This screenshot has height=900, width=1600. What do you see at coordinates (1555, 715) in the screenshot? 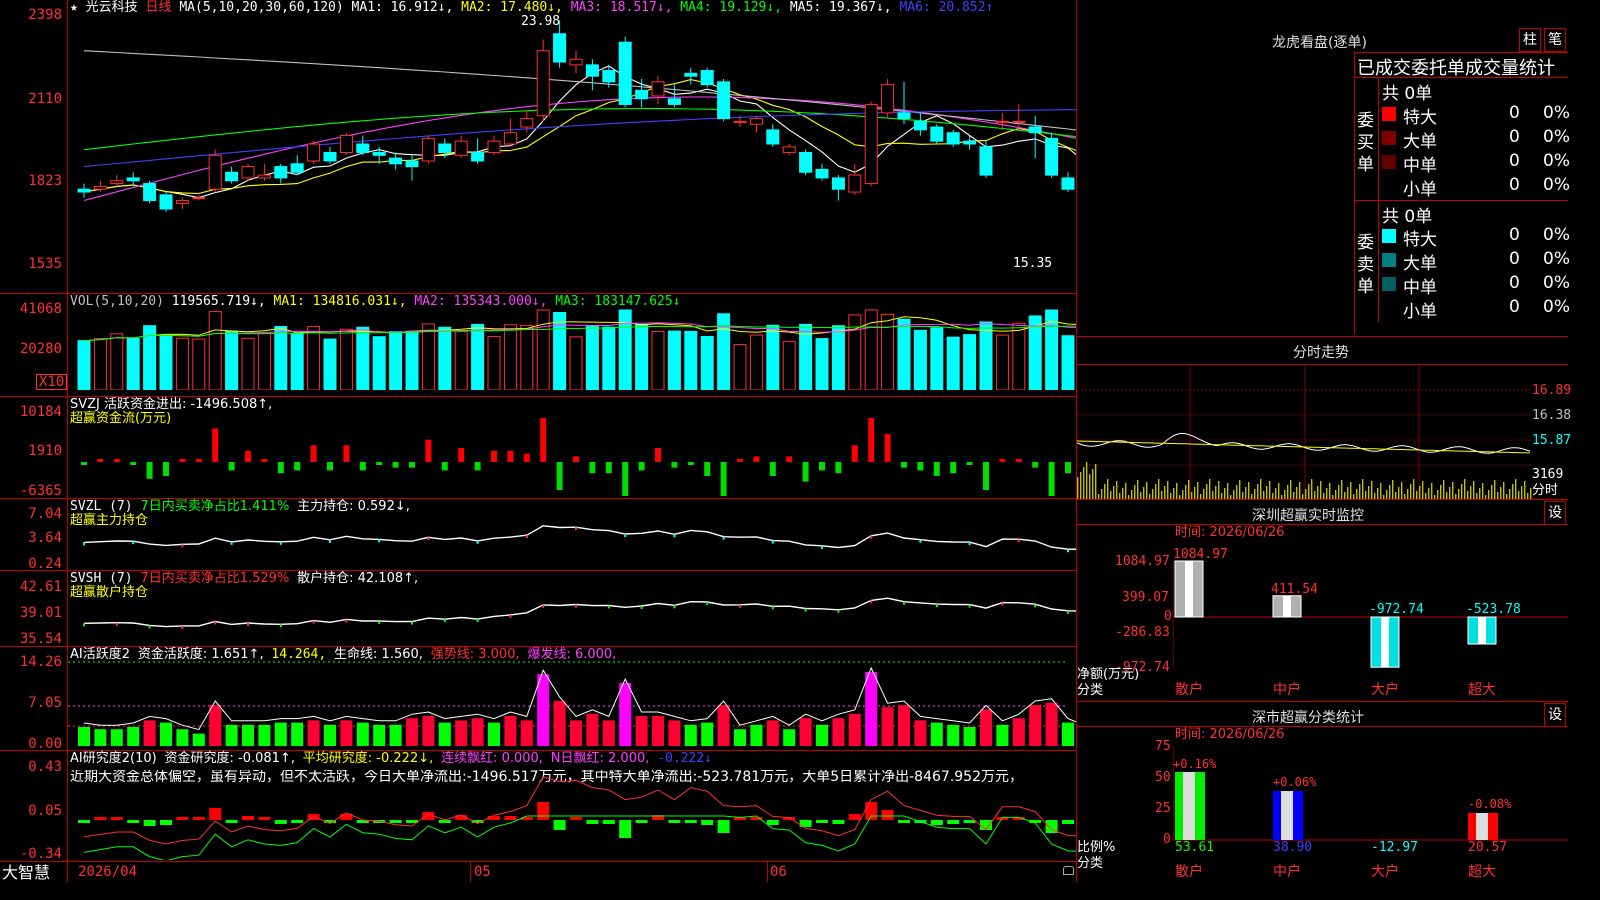
I see `sz-class-settings-button: 设` at bounding box center [1555, 715].